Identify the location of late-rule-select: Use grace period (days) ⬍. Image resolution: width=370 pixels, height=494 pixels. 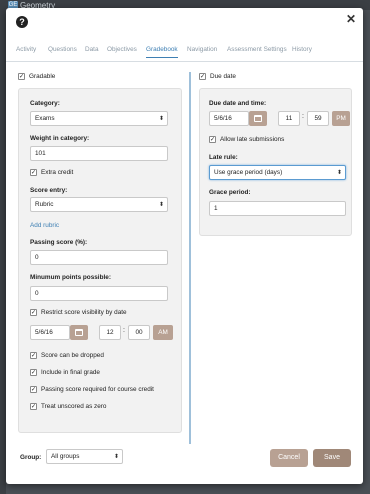
(277, 172).